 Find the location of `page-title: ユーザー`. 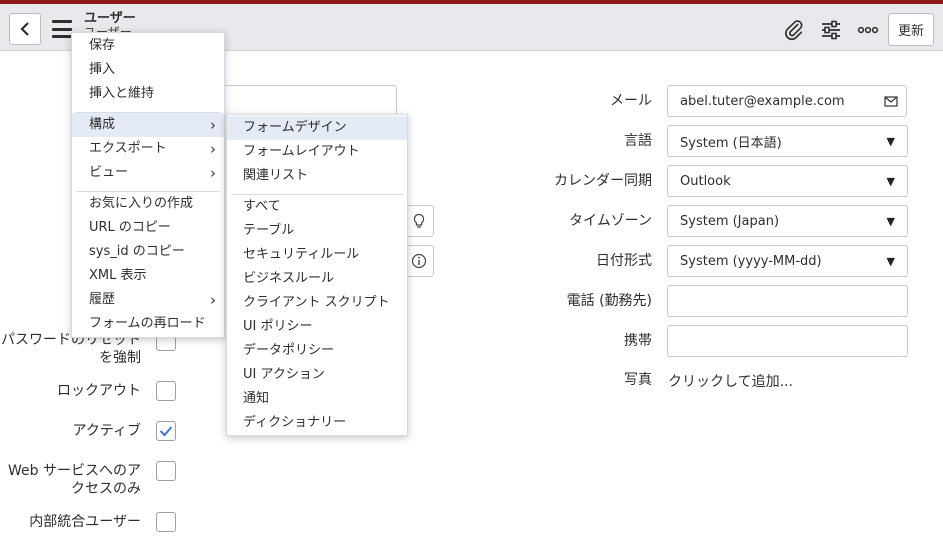

page-title: ユーザー is located at coordinates (110, 18).